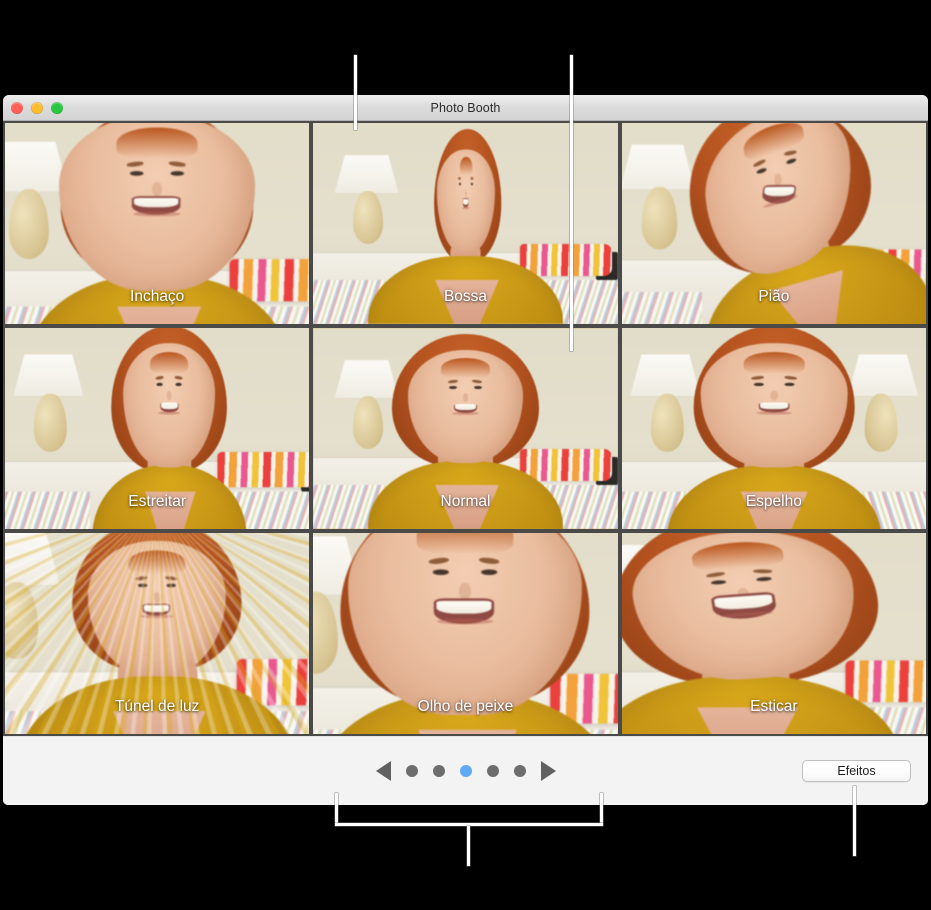 The image size is (931, 910). I want to click on close-button, so click(17, 107).